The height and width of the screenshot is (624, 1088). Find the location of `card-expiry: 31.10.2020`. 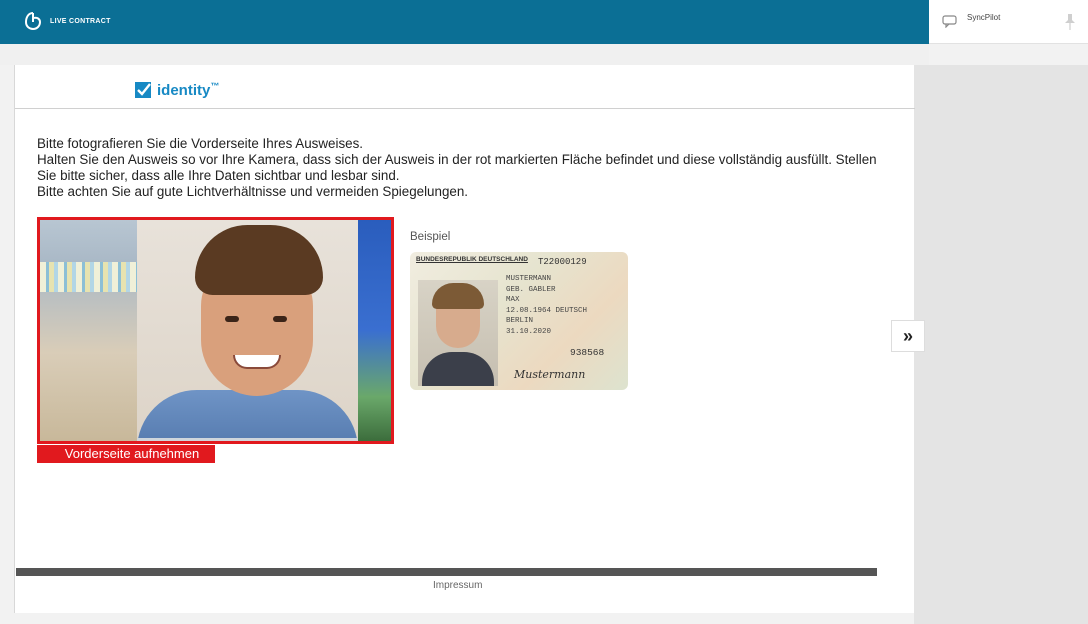

card-expiry: 31.10.2020 is located at coordinates (529, 331).